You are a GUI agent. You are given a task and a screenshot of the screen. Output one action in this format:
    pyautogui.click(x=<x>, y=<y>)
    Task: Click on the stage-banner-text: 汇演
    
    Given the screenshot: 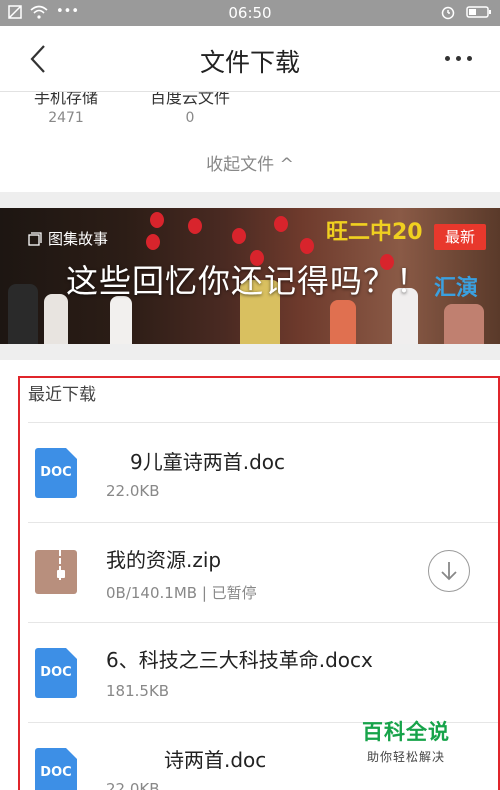 What is the action you would take?
    pyautogui.click(x=456, y=288)
    